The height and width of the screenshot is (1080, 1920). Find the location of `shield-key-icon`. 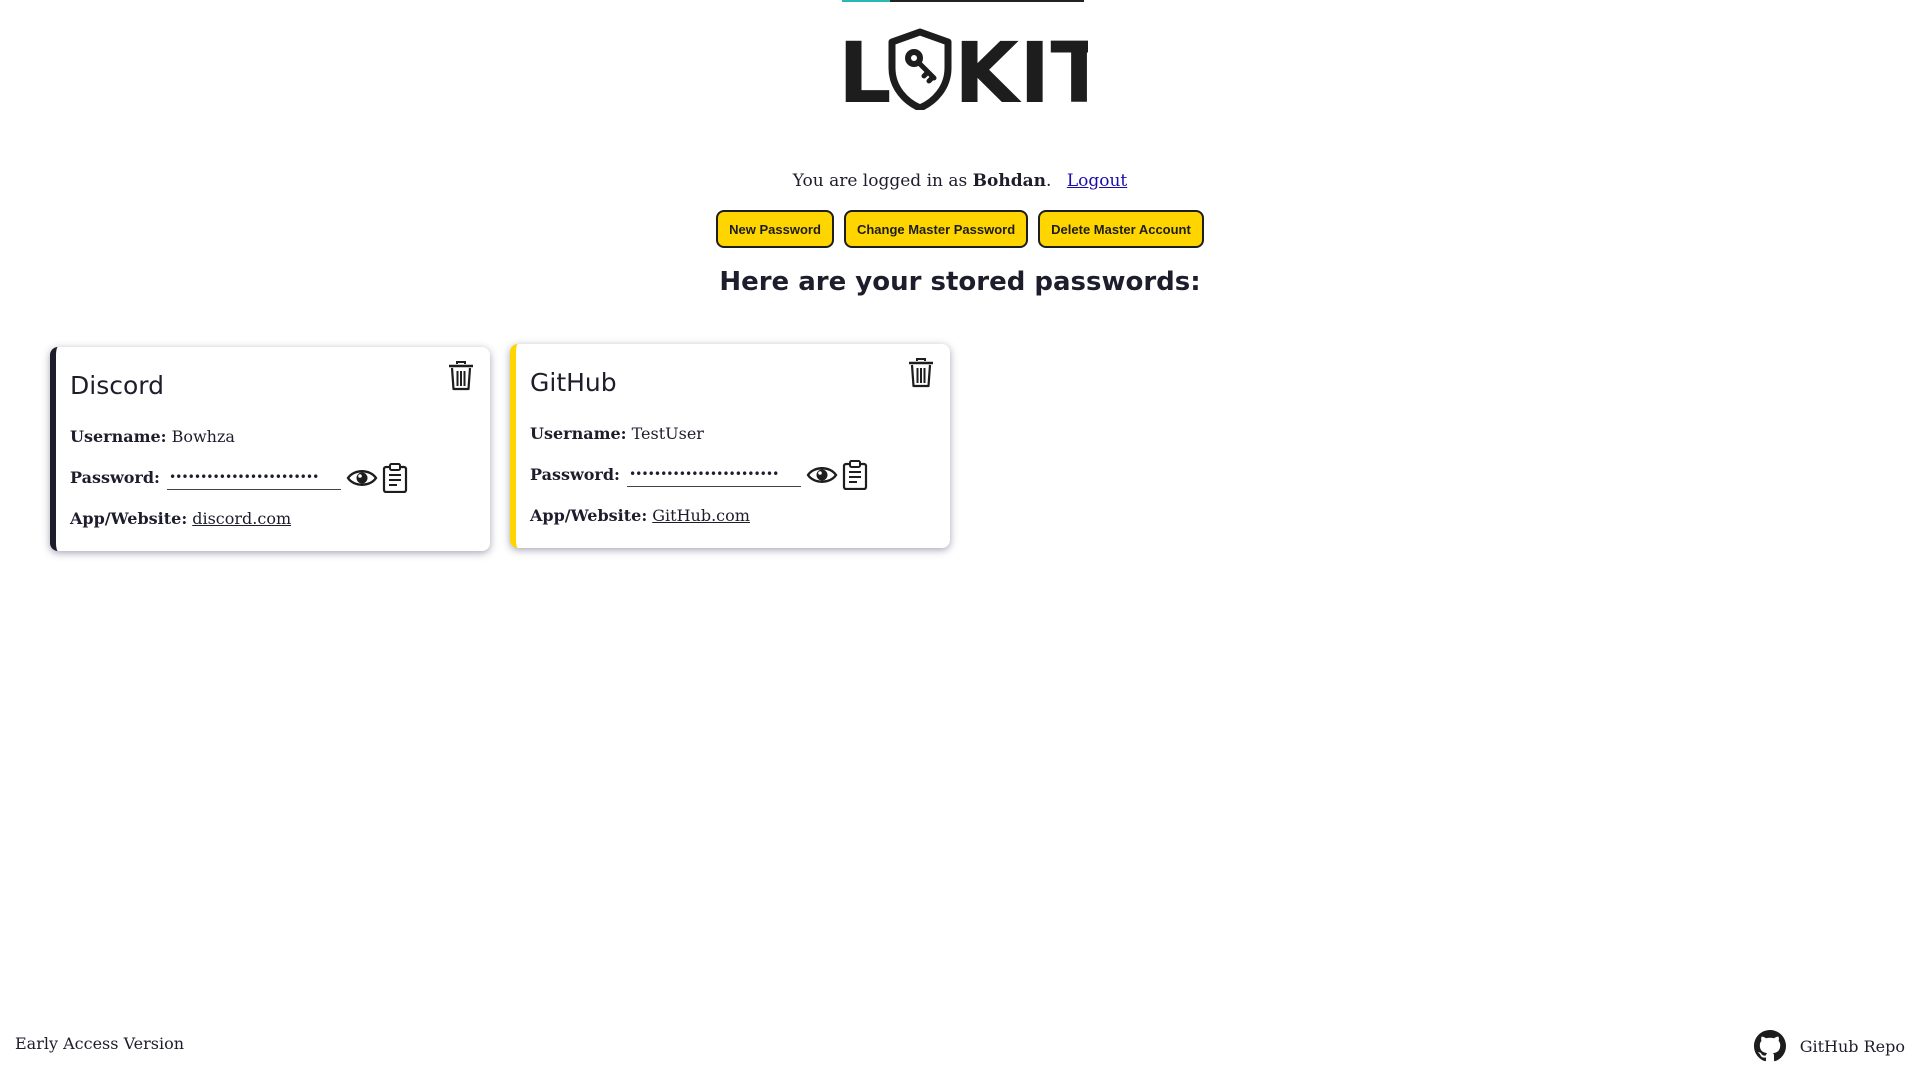

shield-key-icon is located at coordinates (920, 69).